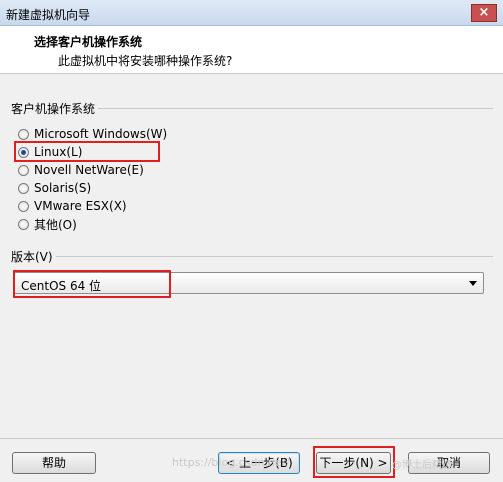  I want to click on radio-label: Microsoft Windows(W), so click(101, 134).